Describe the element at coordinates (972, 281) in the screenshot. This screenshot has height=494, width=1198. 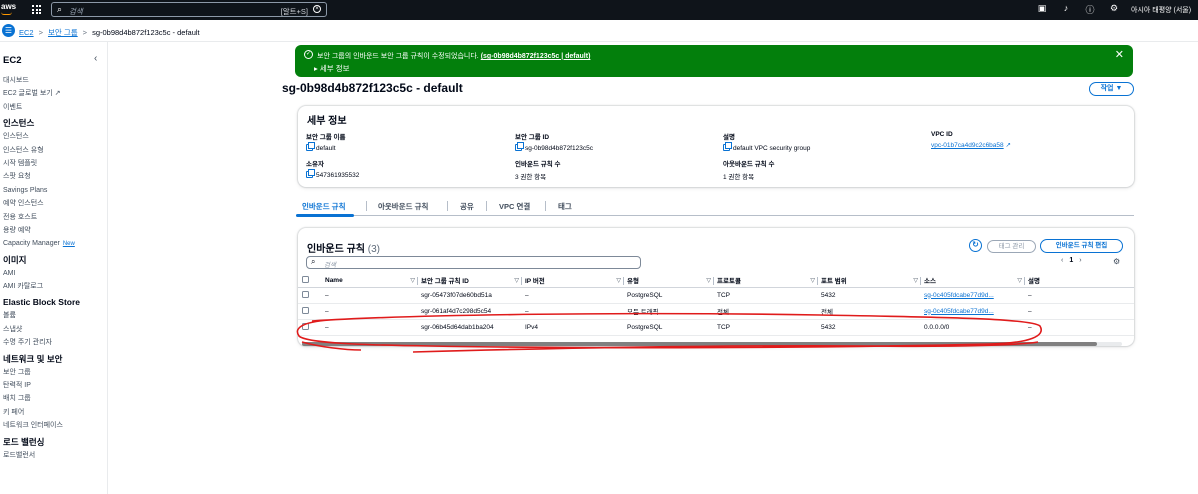
I see `column-header-source: 소스 ▽` at that location.